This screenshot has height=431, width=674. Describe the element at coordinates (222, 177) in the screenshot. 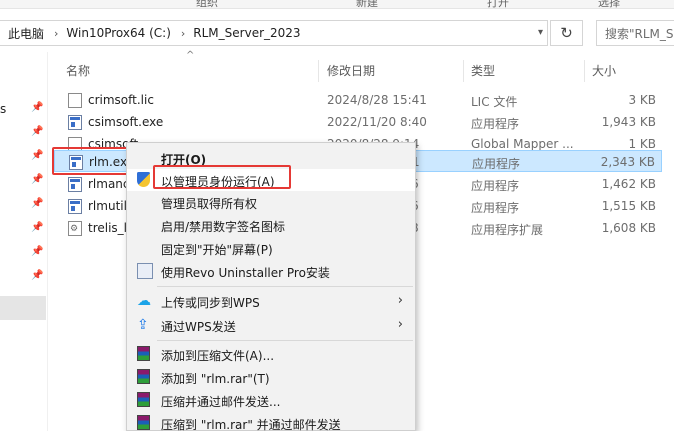

I see `highlight-box-menu` at that location.